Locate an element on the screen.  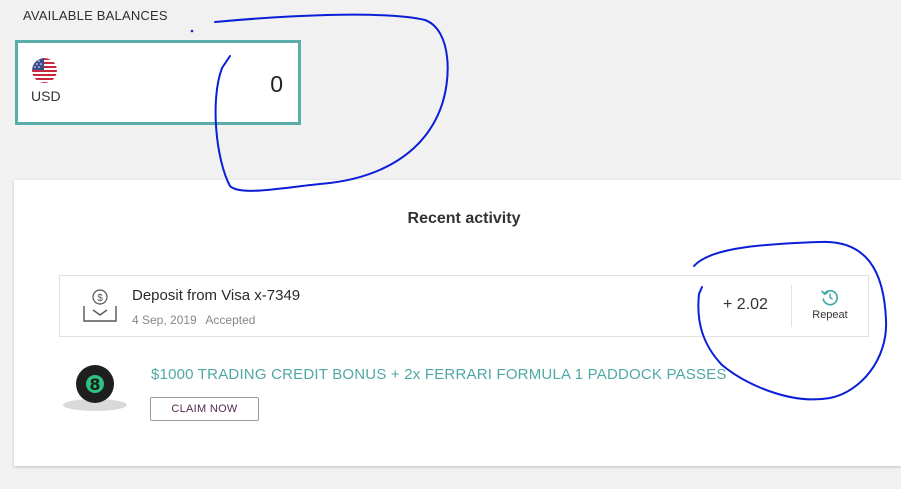
usd-balance-card: USD 0 is located at coordinates (158, 82).